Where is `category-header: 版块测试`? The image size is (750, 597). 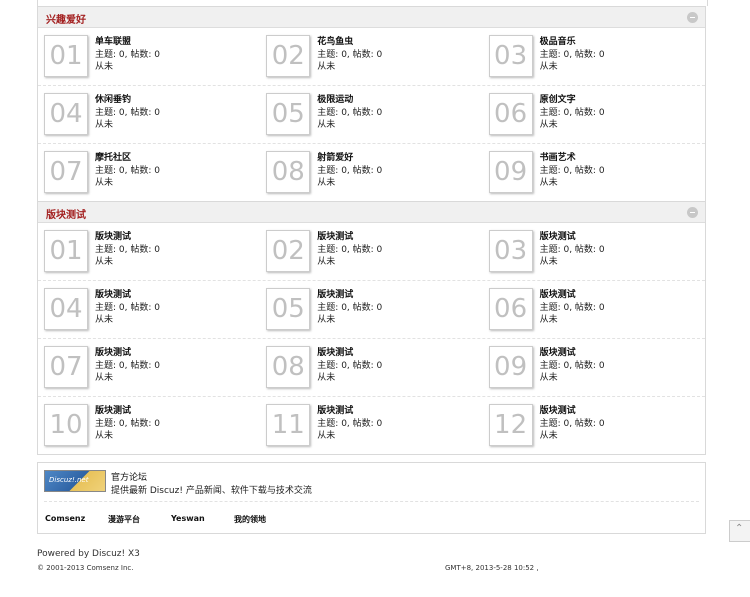 category-header: 版块测试 is located at coordinates (371, 212).